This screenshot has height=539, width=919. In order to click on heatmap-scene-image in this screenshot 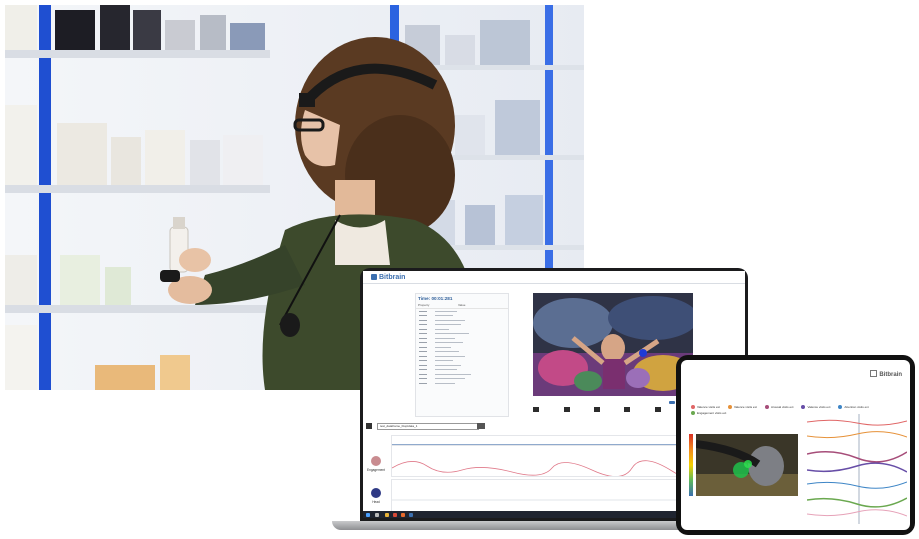, I will do `click(747, 465)`.